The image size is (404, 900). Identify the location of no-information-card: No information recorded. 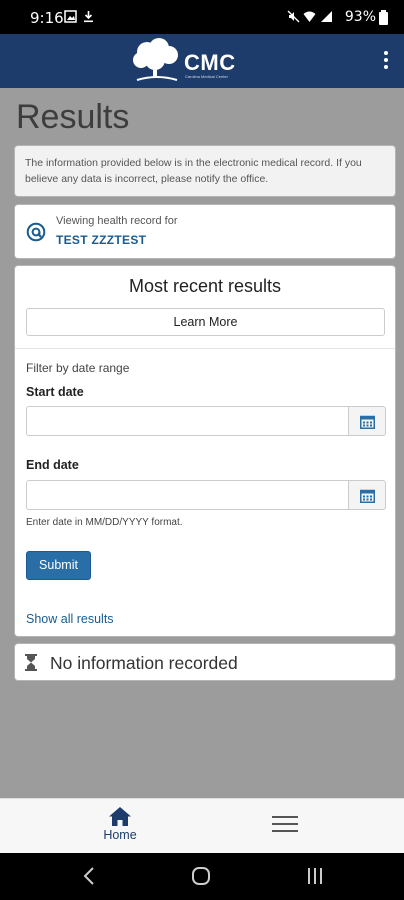
(205, 662).